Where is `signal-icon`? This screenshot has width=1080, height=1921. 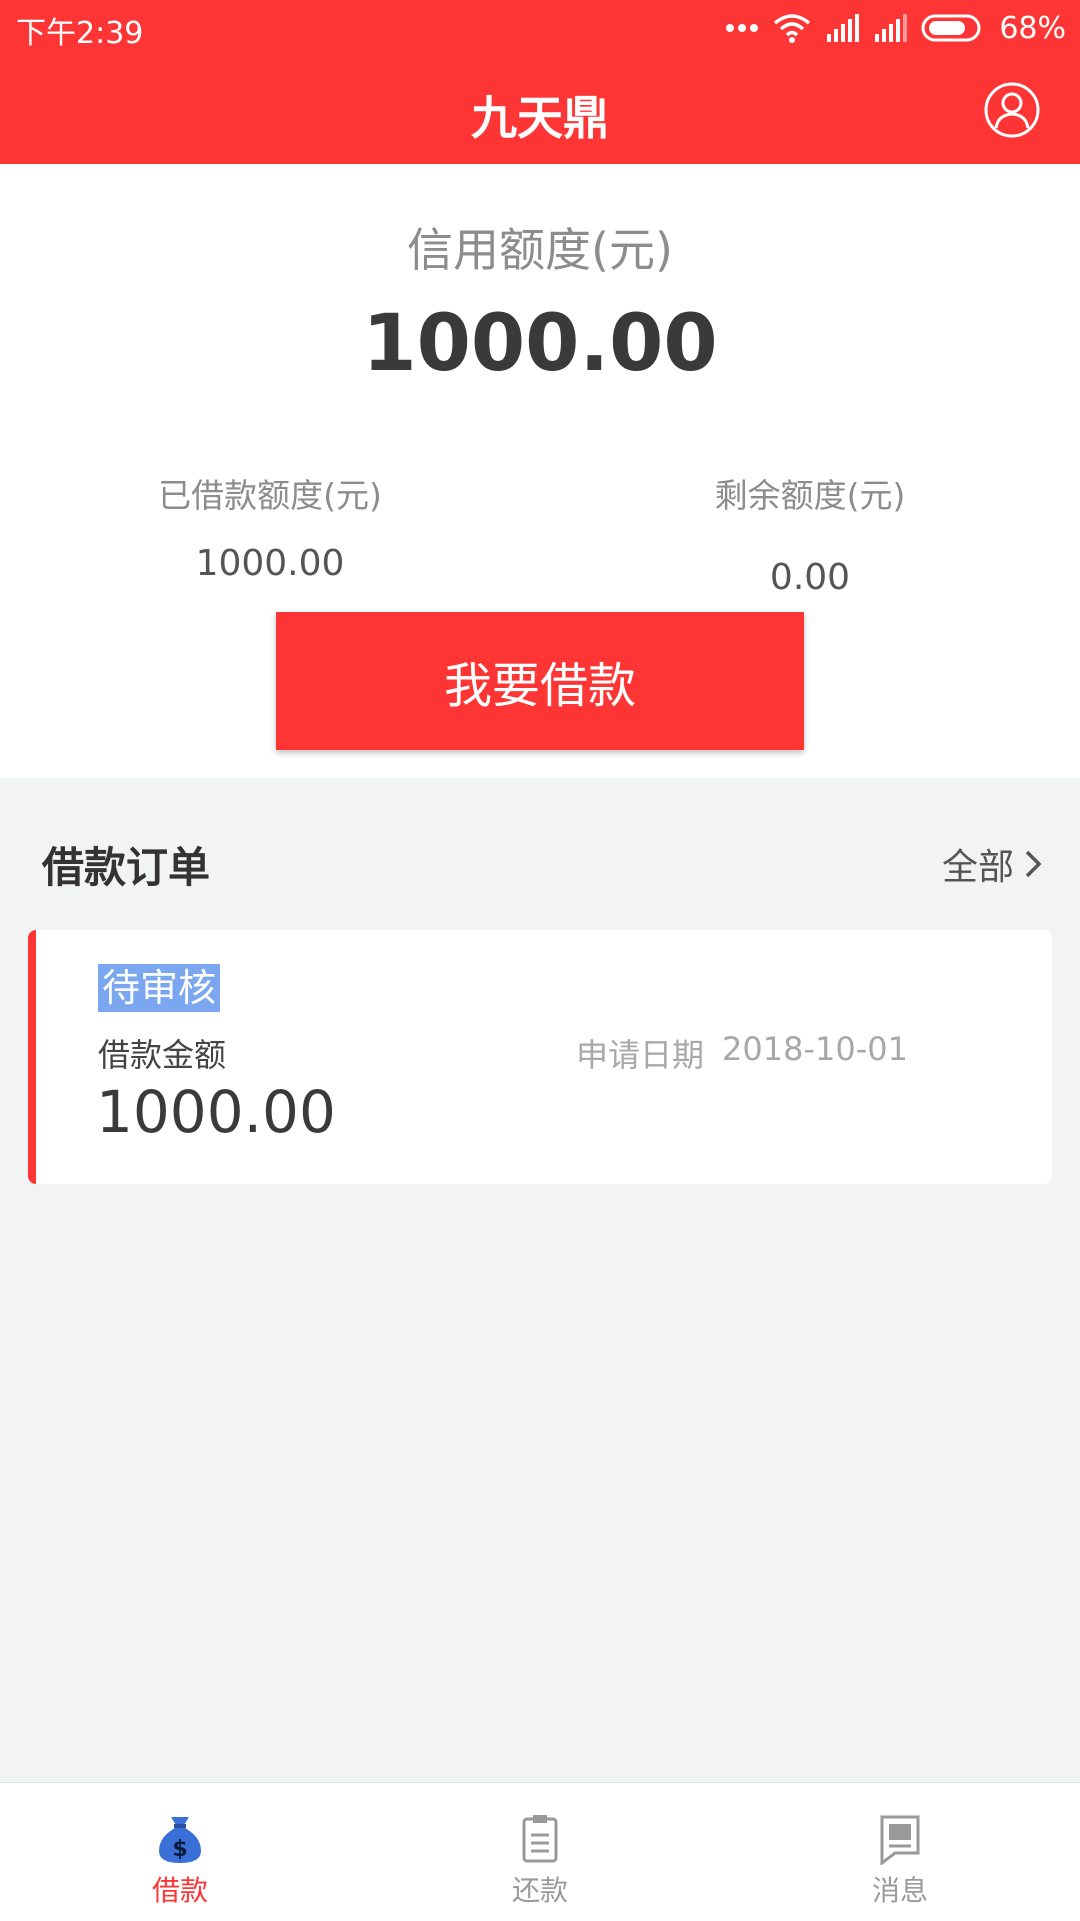
signal-icon is located at coordinates (843, 28).